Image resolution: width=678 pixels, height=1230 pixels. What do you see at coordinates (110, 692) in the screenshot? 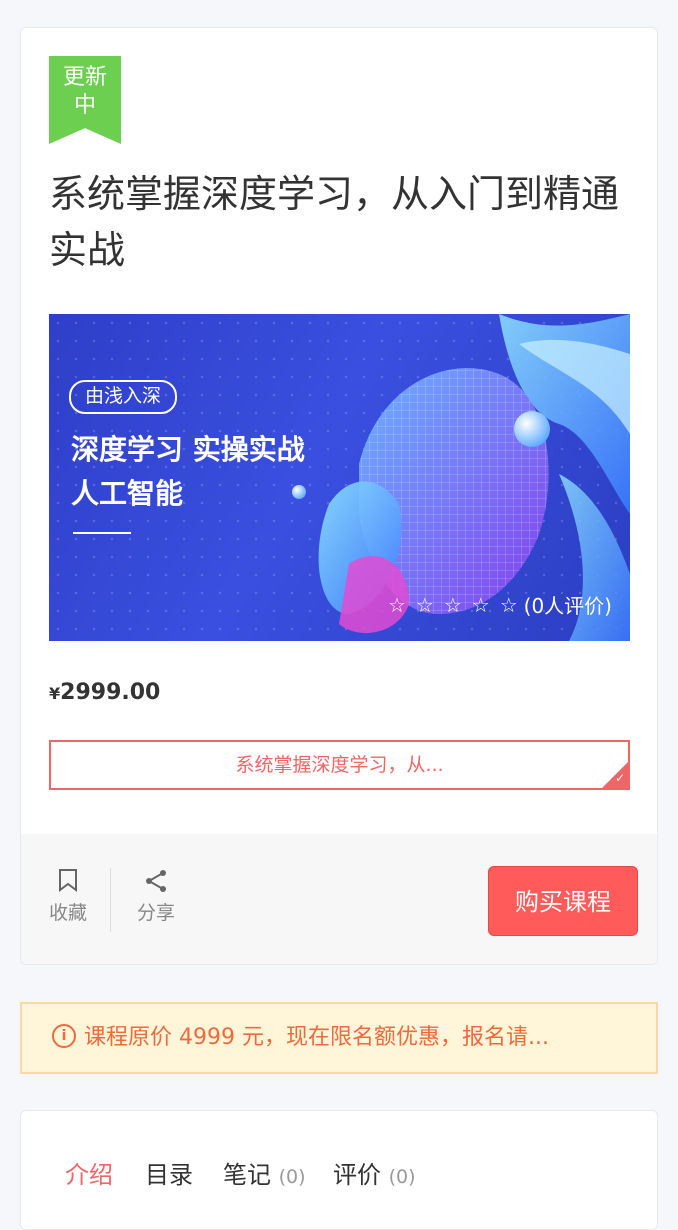
I see `price-value: 2999.00` at bounding box center [110, 692].